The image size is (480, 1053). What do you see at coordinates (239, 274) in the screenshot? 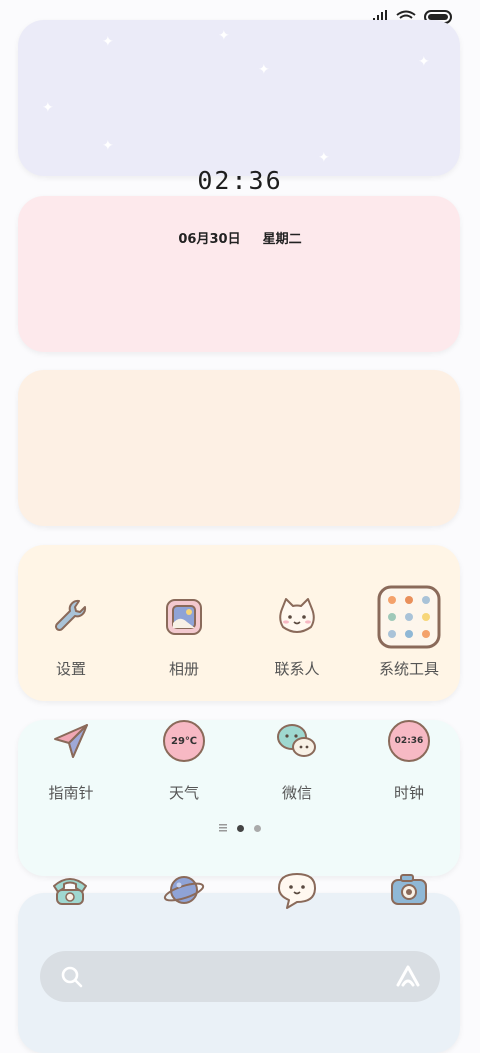
I see `widget-card-pink` at bounding box center [239, 274].